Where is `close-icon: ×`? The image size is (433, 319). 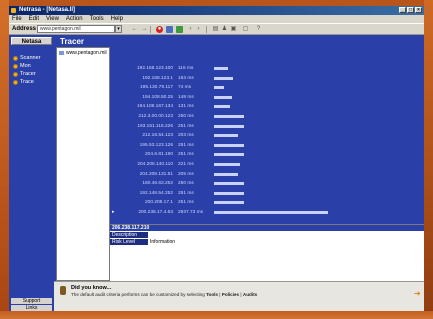 close-icon: × is located at coordinates (418, 10).